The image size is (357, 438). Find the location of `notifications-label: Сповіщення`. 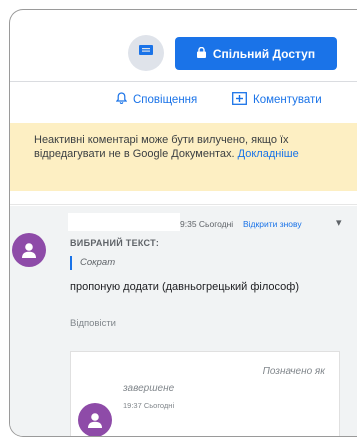

notifications-label: Сповіщення is located at coordinates (165, 99).